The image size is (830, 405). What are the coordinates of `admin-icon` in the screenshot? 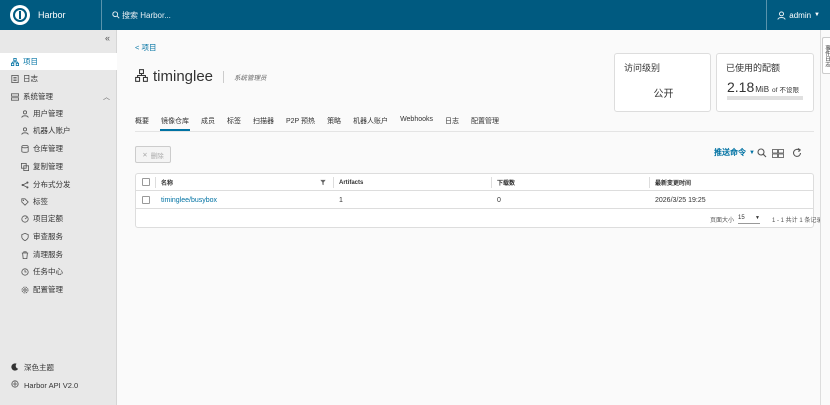 It's located at (15, 96).